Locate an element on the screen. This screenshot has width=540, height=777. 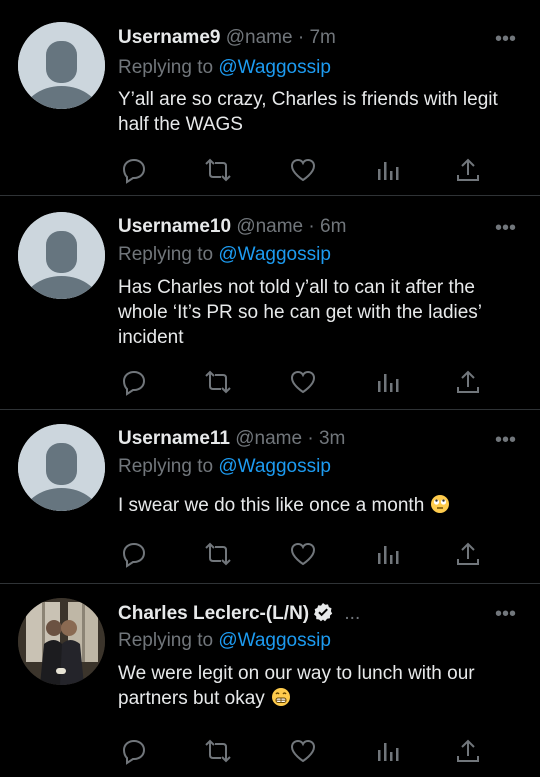
eye-roll-emoji is located at coordinates (440, 507).